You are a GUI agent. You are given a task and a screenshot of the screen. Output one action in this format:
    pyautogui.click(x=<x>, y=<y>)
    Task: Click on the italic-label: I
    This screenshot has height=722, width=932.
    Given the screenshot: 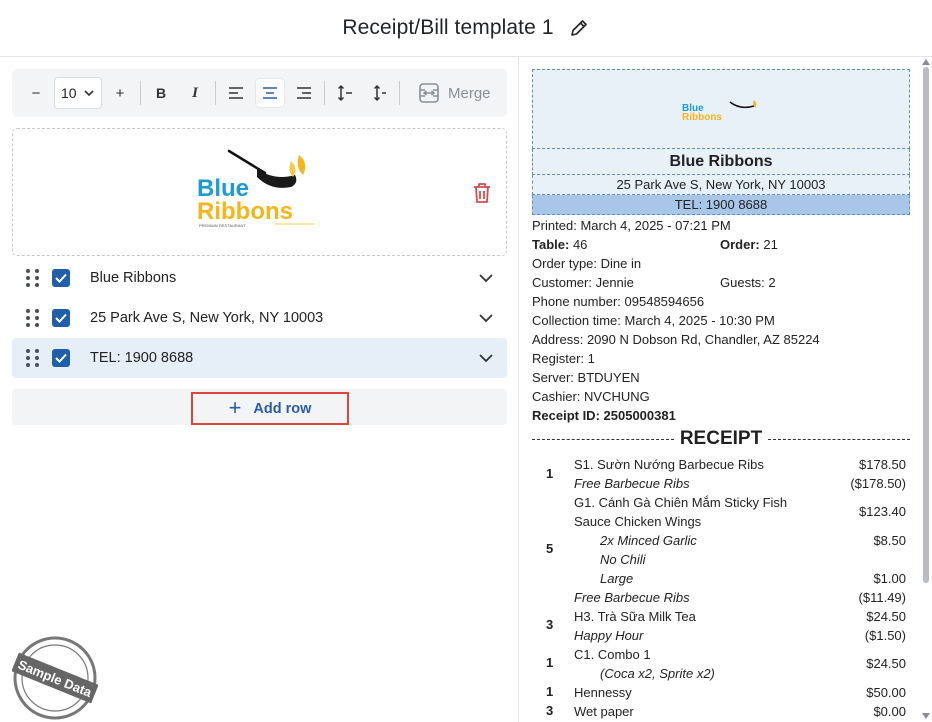 What is the action you would take?
    pyautogui.click(x=195, y=92)
    